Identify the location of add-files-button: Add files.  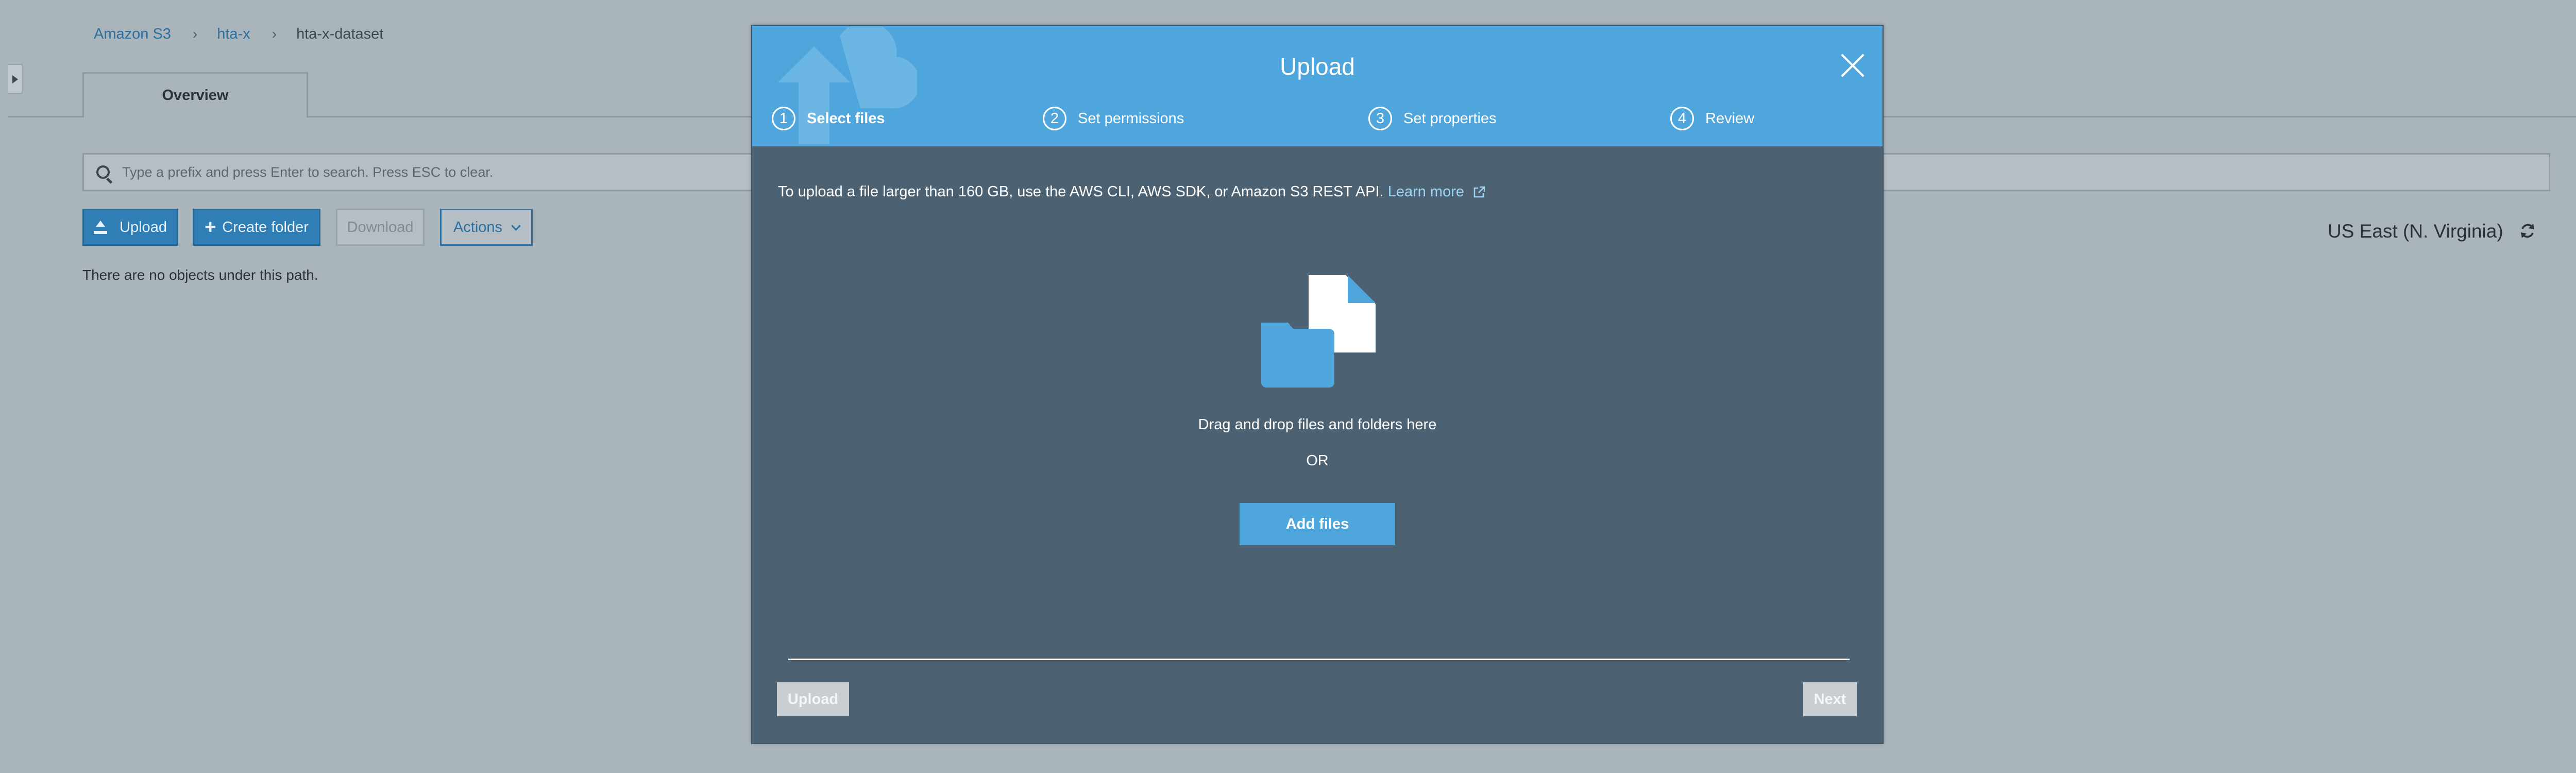
(1318, 524).